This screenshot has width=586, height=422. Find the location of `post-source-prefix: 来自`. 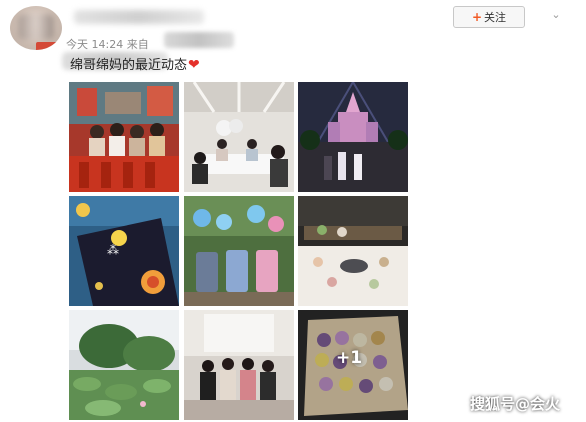

post-source-prefix: 来自 is located at coordinates (137, 44).